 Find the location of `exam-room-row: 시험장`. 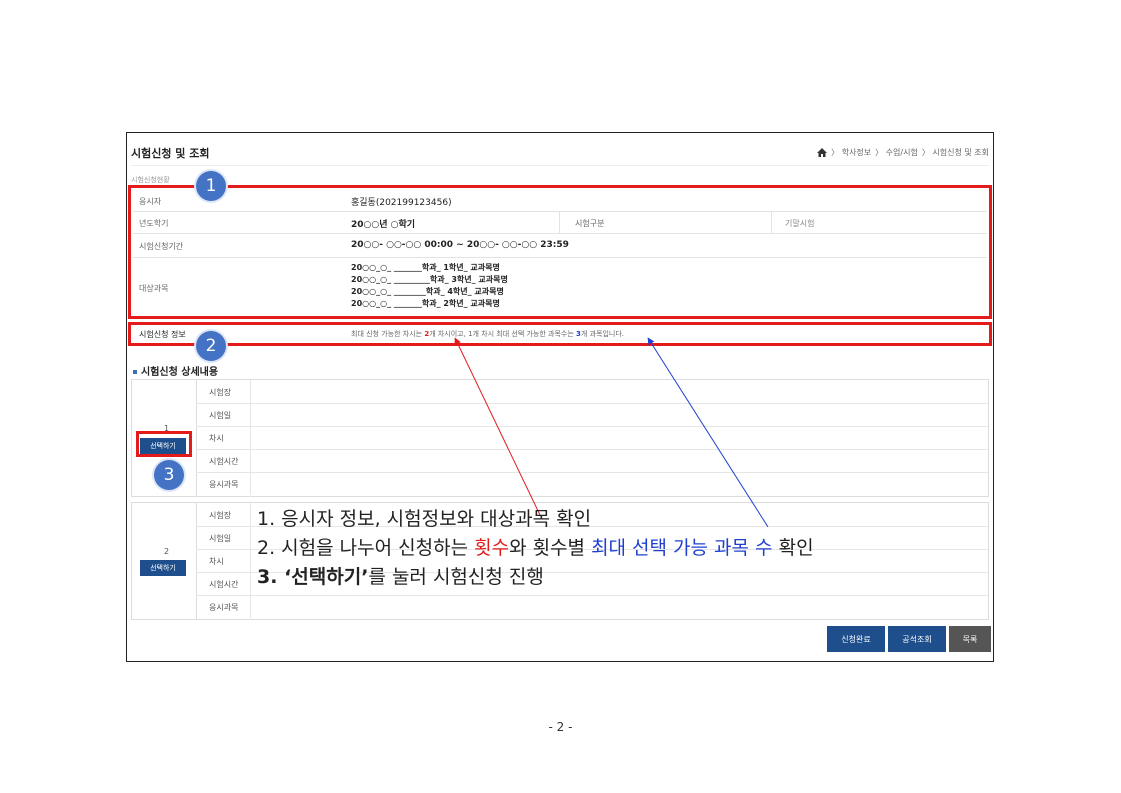

exam-room-row: 시험장 is located at coordinates (592, 392).